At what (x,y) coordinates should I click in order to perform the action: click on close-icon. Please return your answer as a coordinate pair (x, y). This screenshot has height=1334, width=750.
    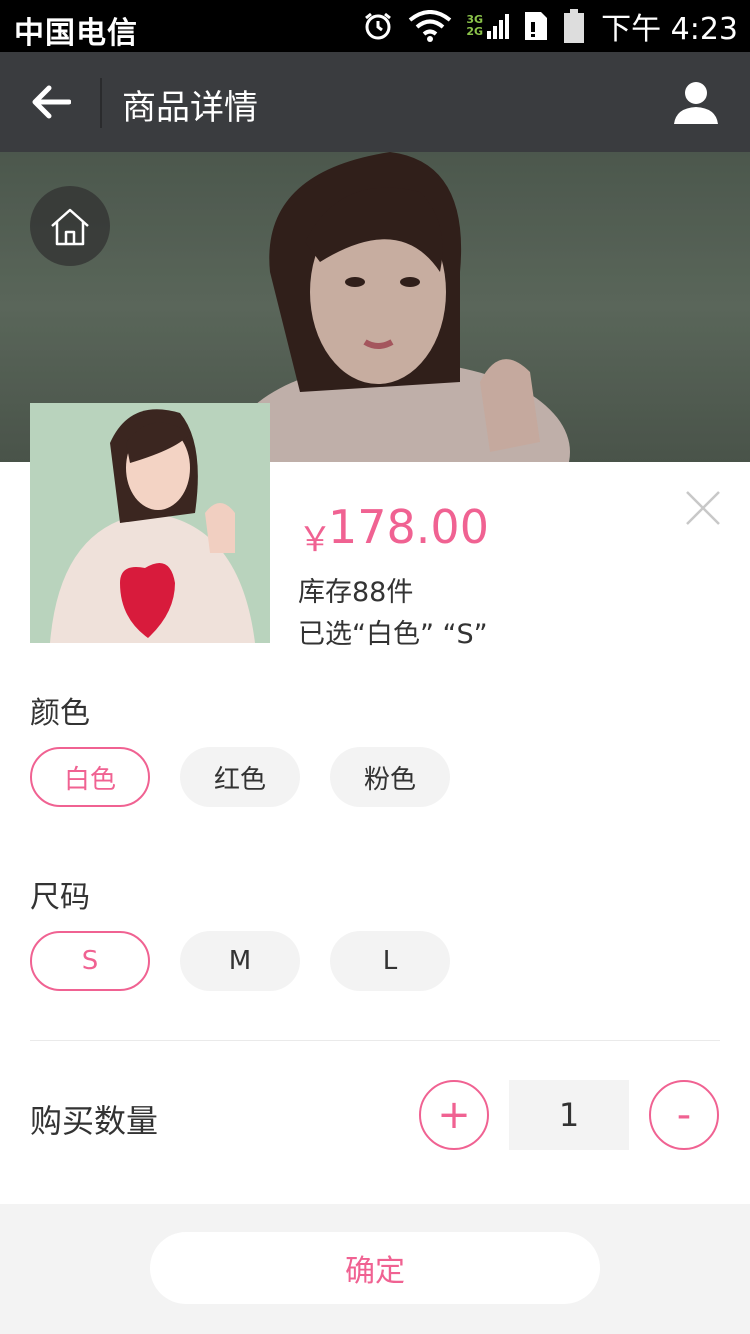
    Looking at the image, I should click on (703, 508).